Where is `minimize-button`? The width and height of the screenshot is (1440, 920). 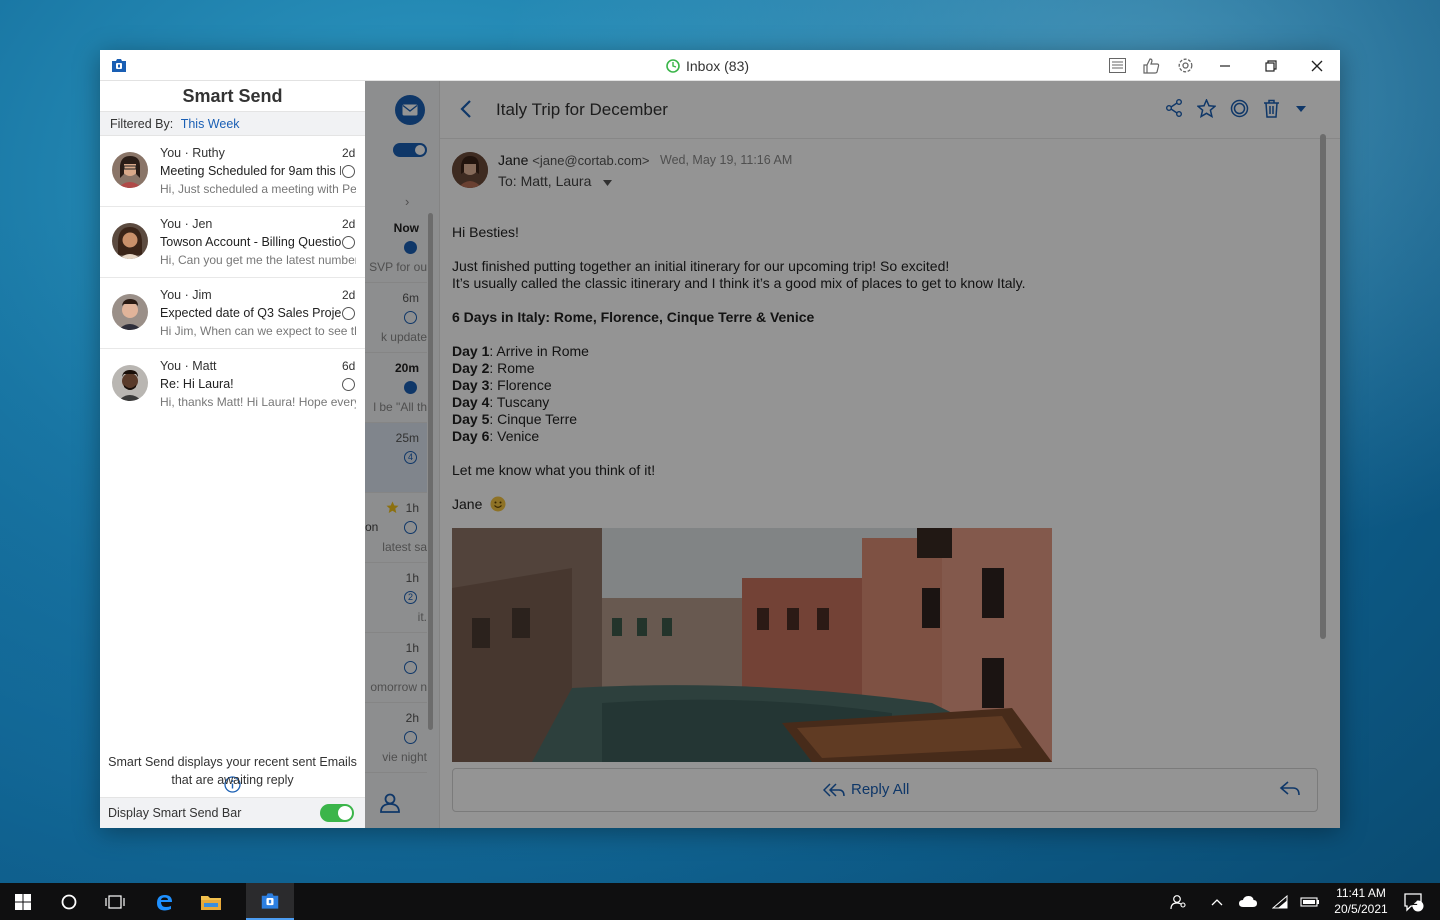 minimize-button is located at coordinates (1225, 65).